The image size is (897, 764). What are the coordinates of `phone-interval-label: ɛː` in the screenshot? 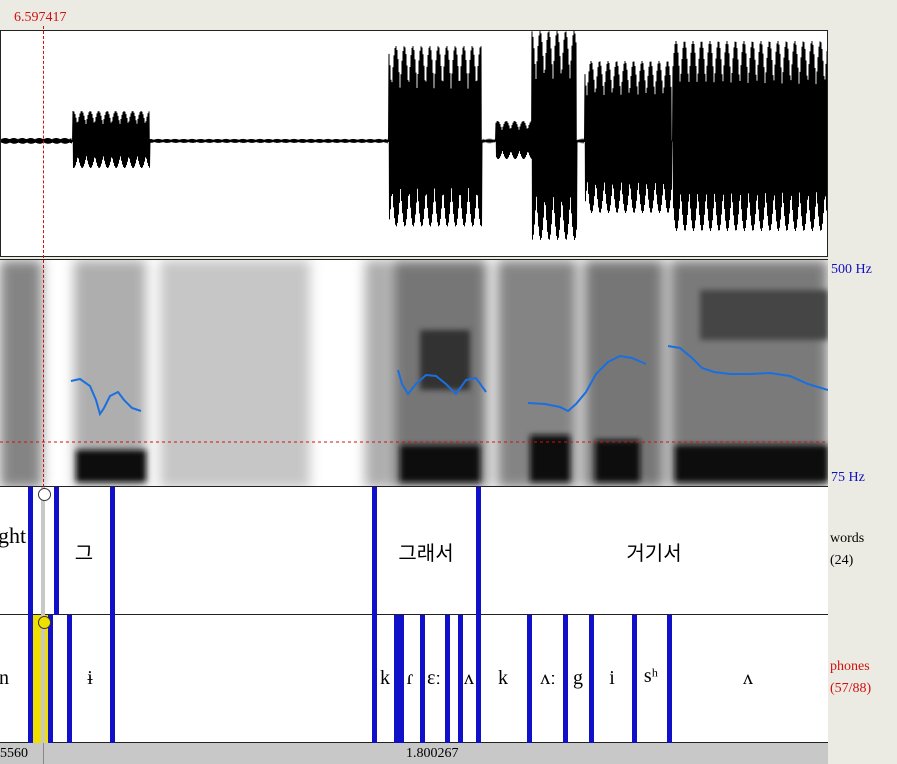 It's located at (434, 678).